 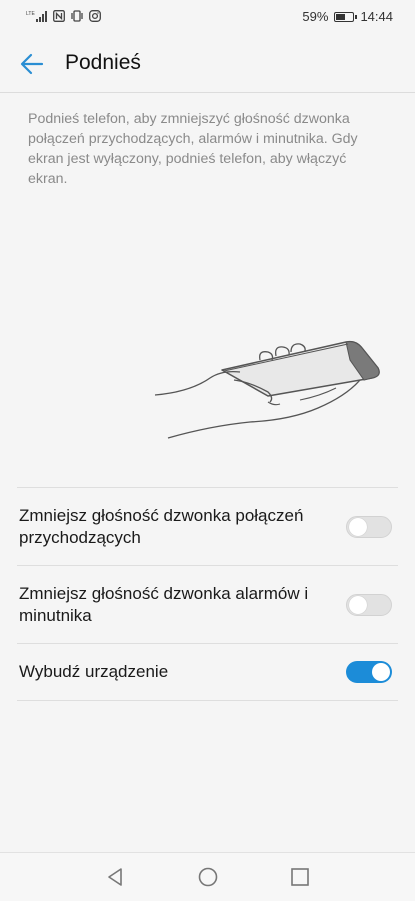 I want to click on battery-fill, so click(x=341, y=16).